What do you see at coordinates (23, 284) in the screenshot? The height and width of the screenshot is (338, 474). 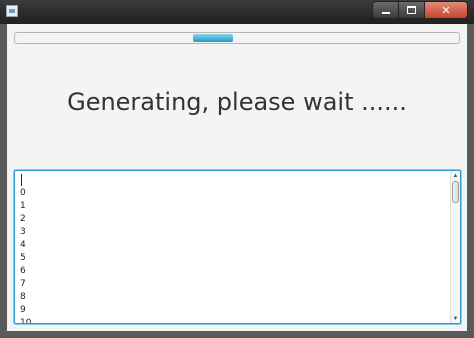 I see `output-line: 7` at bounding box center [23, 284].